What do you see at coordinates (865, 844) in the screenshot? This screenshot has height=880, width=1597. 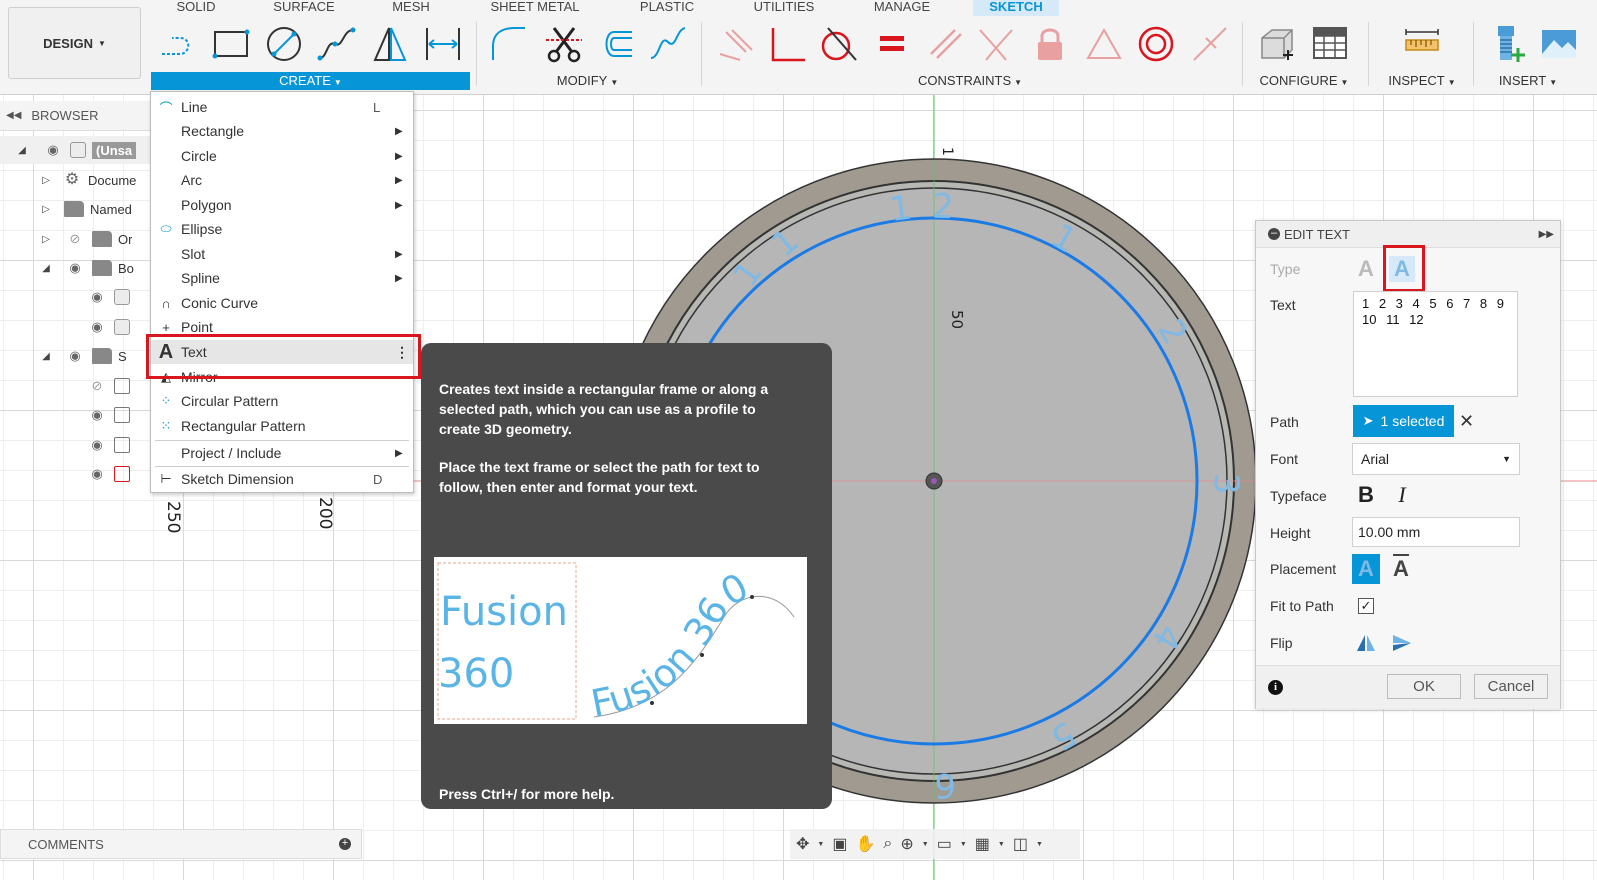 I see `pan-hand-icon: ✋` at bounding box center [865, 844].